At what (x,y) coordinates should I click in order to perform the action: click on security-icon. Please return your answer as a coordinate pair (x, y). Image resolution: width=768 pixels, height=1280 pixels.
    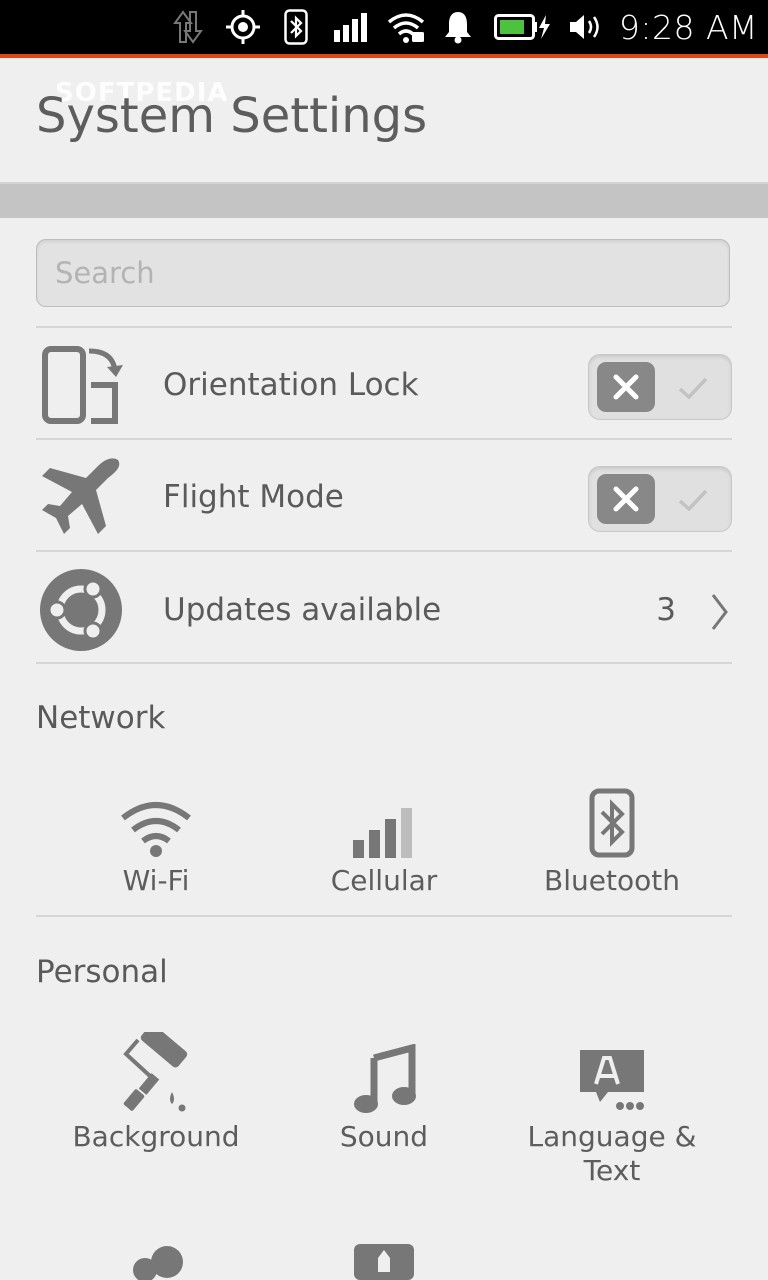
    Looking at the image, I should click on (384, 1261).